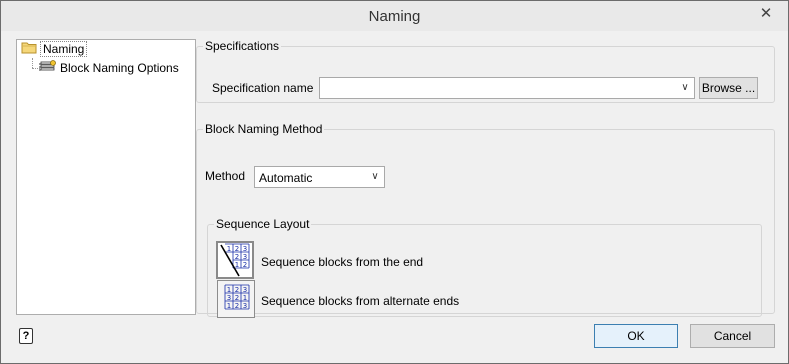  What do you see at coordinates (507, 88) in the screenshot?
I see `specification-name-combobox: ∨` at bounding box center [507, 88].